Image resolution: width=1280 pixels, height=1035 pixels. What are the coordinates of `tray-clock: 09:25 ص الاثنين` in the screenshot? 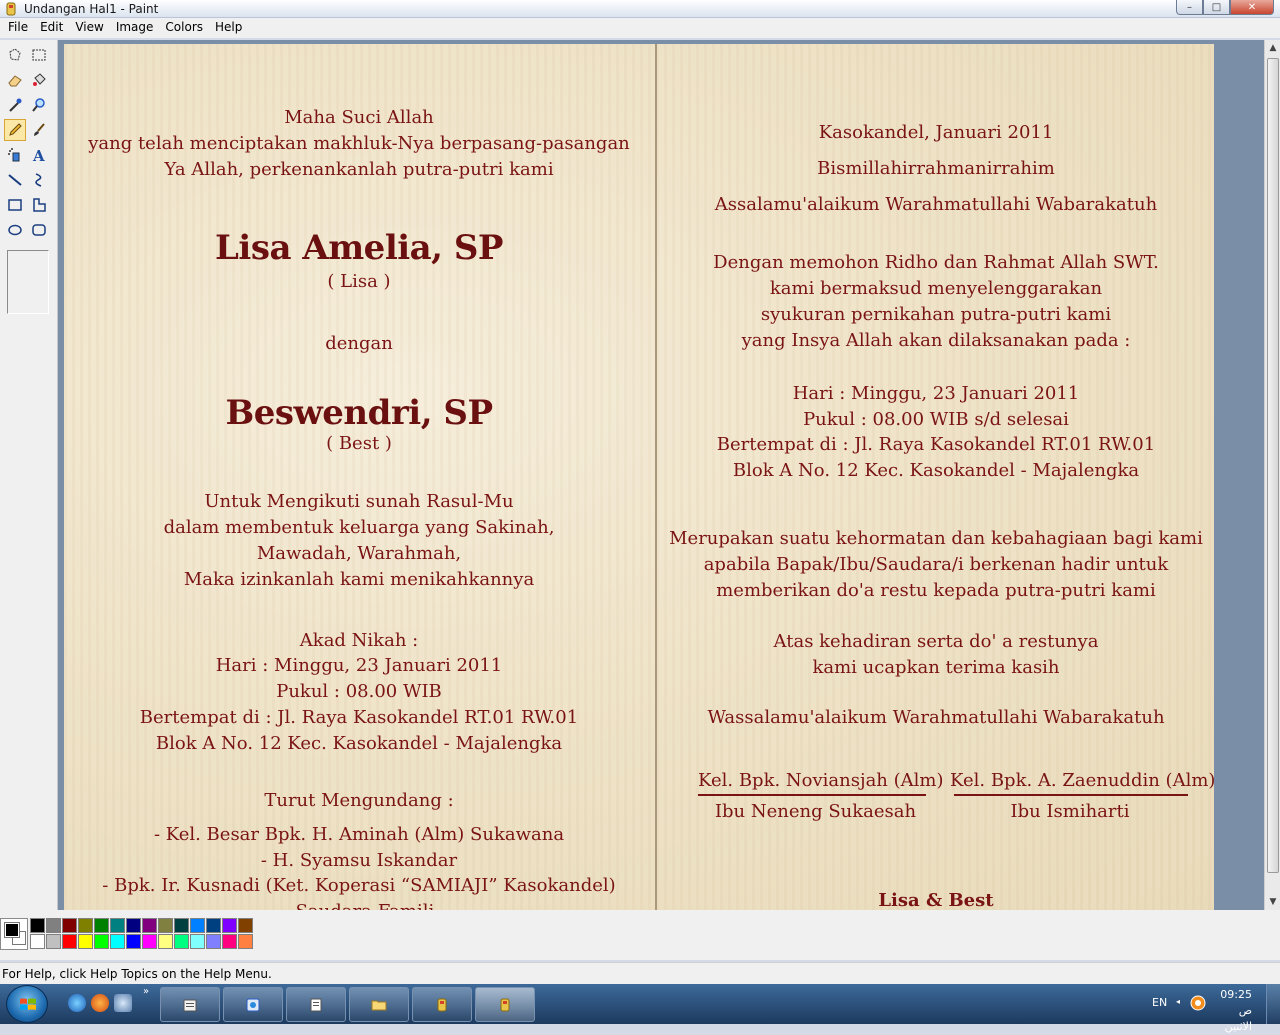 It's located at (1232, 1011).